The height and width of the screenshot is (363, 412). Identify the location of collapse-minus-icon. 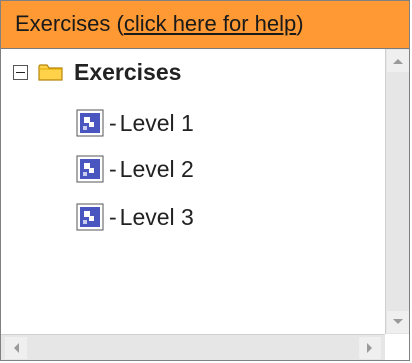
(20, 72).